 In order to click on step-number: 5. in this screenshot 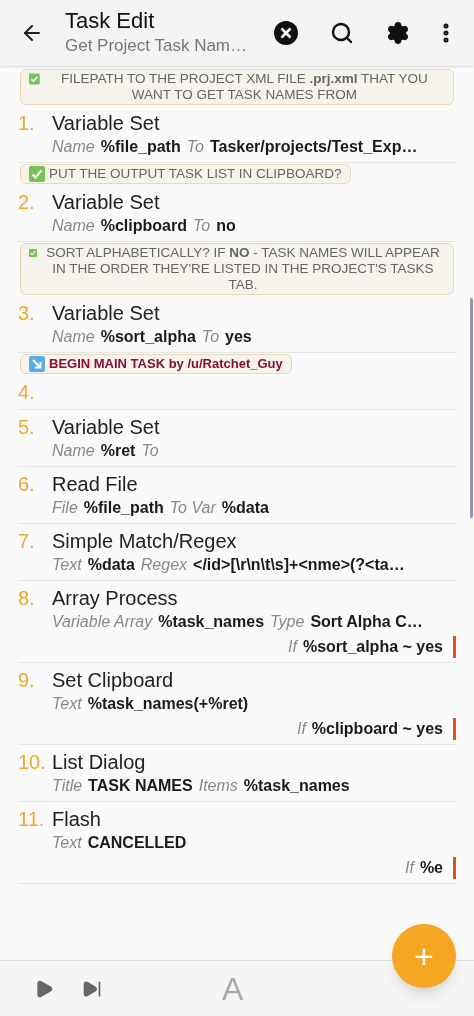, I will do `click(27, 427)`.